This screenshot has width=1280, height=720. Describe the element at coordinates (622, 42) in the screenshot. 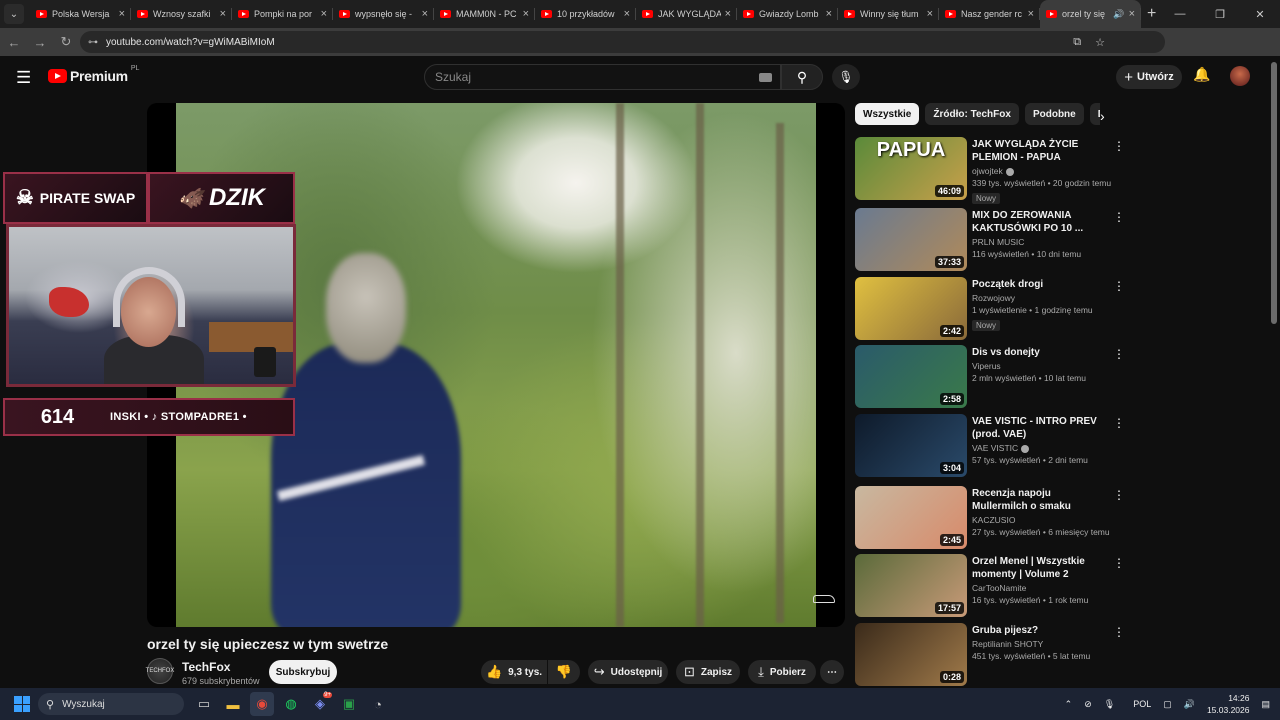

I see `url-field: ⊶ youtube.com/watch?v=gWiMABiMIoM ⧉ ☆` at that location.